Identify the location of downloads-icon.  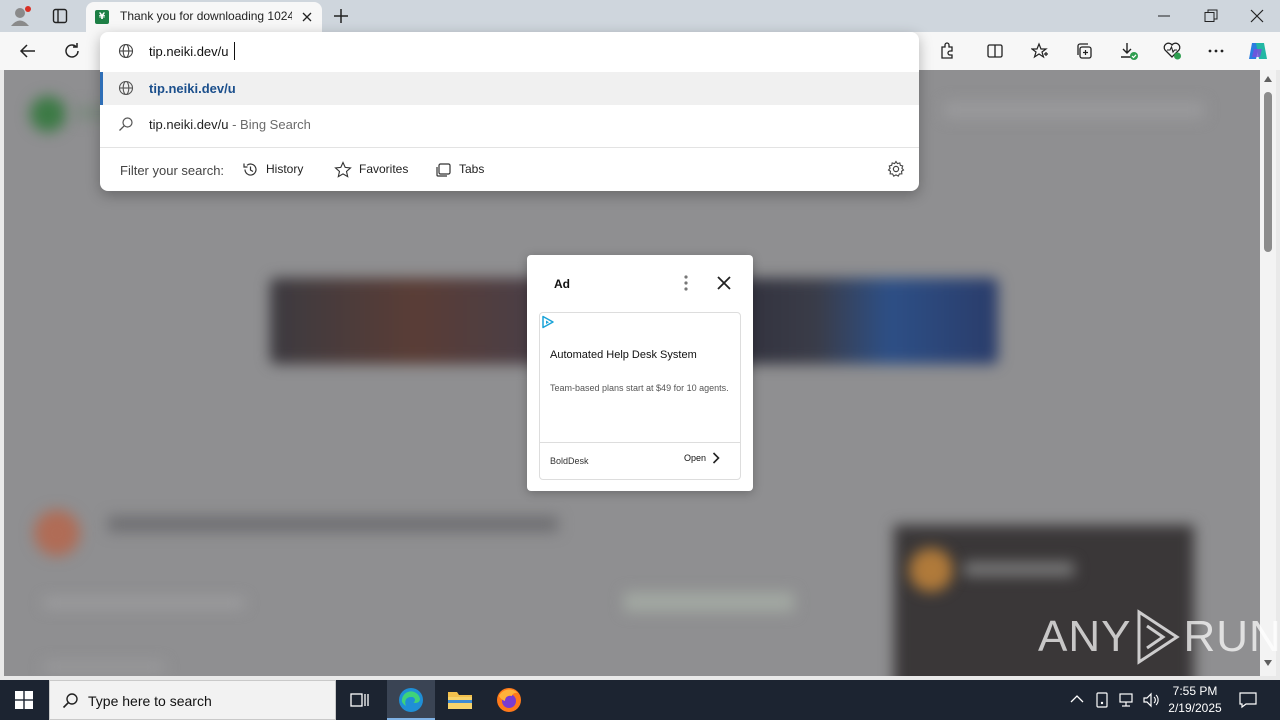
(1129, 51).